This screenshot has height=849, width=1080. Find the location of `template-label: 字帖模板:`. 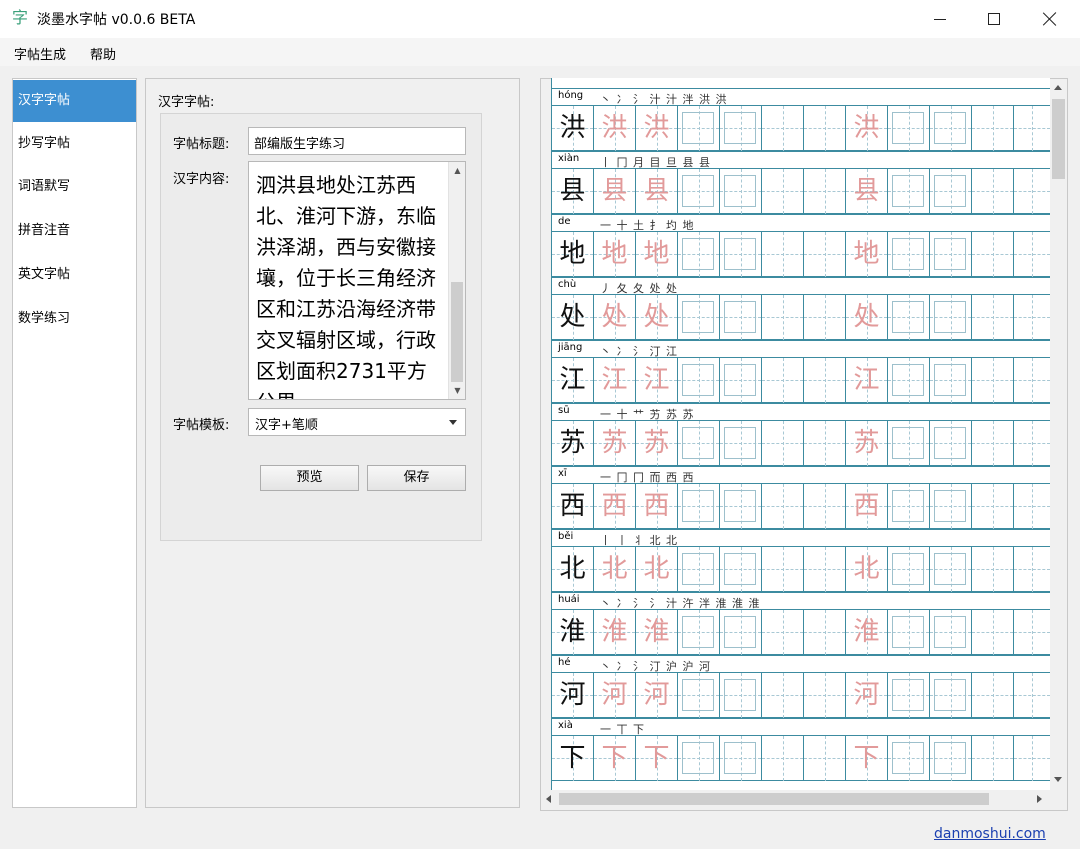

template-label: 字帖模板: is located at coordinates (201, 425).